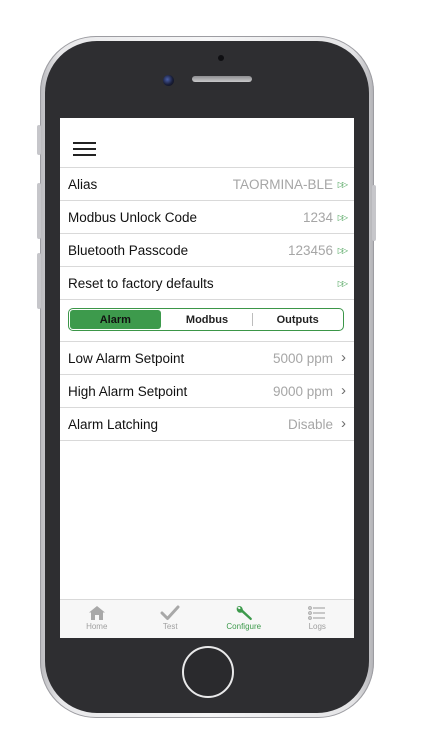 The width and height of the screenshot is (422, 750). What do you see at coordinates (141, 283) in the screenshot?
I see `row-label: Reset to factory defaults` at bounding box center [141, 283].